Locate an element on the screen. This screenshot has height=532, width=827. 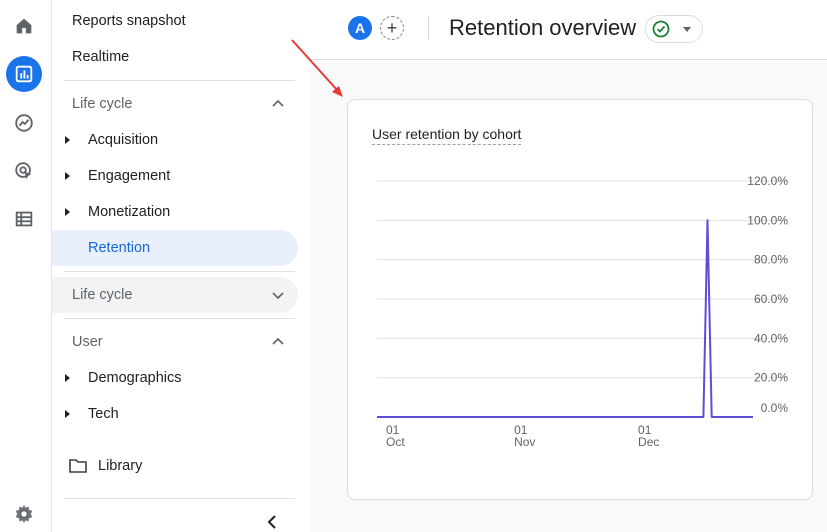
x-tick-month: Nov is located at coordinates (524, 442).